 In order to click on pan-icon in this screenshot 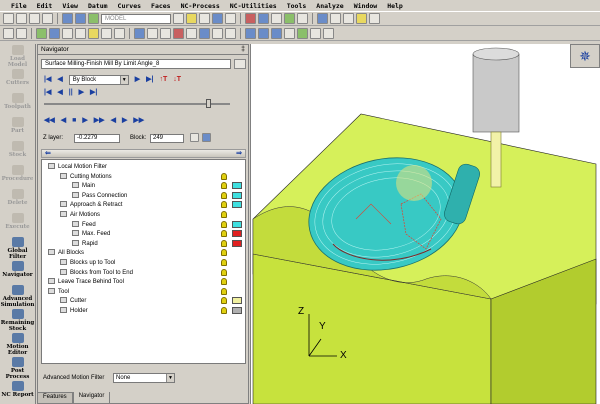, I will do `click(335, 18)`.